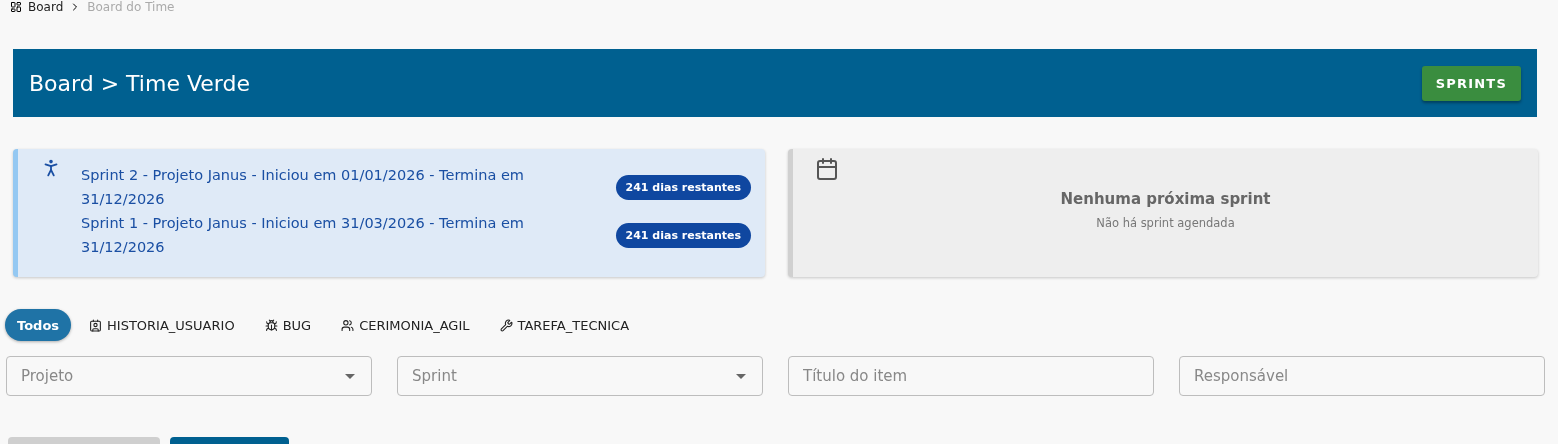  Describe the element at coordinates (303, 187) in the screenshot. I see `sprint-text: Sprint 2 - Projeto Janus - Iniciou em 01/01/2026 - Termina em 31/12/2026` at that location.